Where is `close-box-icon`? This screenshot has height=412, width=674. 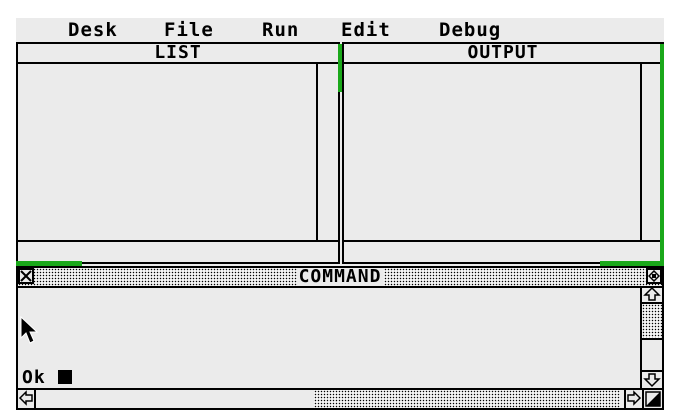 close-box-icon is located at coordinates (26, 276).